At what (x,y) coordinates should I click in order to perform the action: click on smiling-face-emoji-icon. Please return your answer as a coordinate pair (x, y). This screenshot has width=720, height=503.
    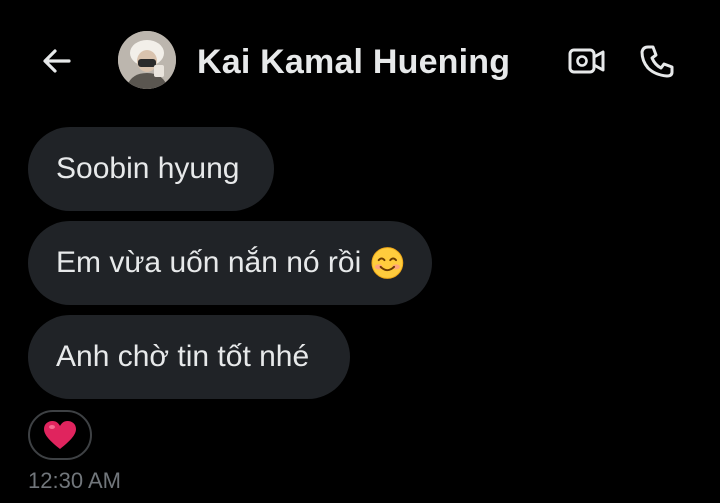
    Looking at the image, I should click on (387, 263).